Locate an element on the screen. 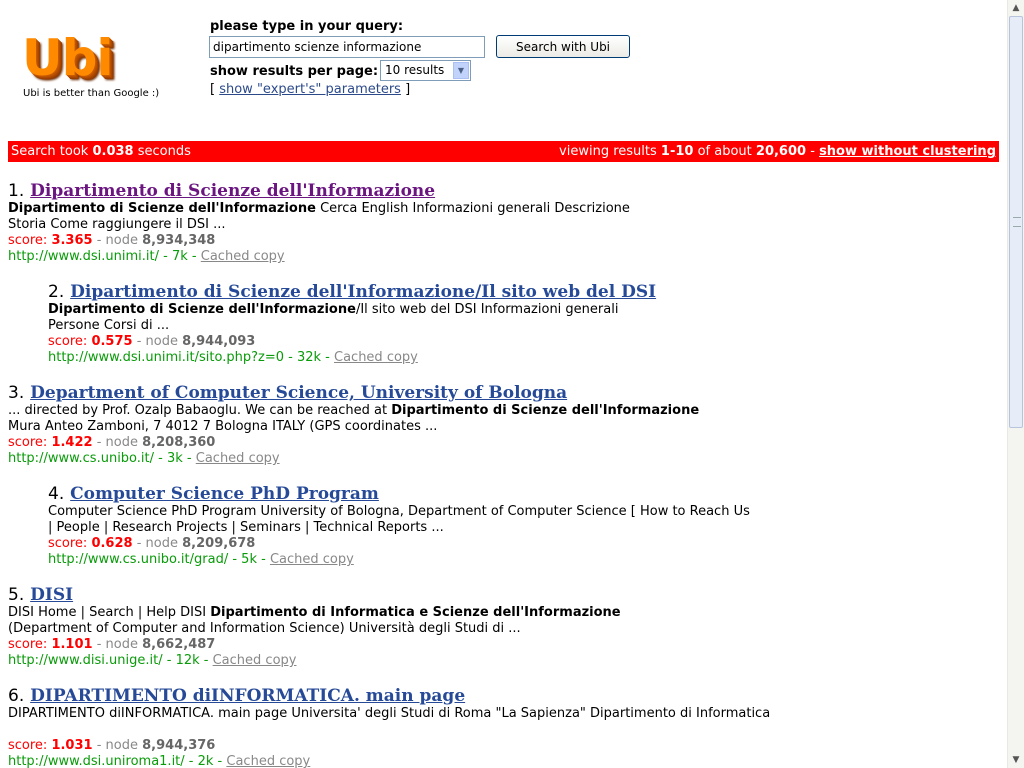 Image resolution: width=1024 pixels, height=768 pixels. result-score-row: score: 0.575 - node 8,944,093 is located at coordinates (448, 342).